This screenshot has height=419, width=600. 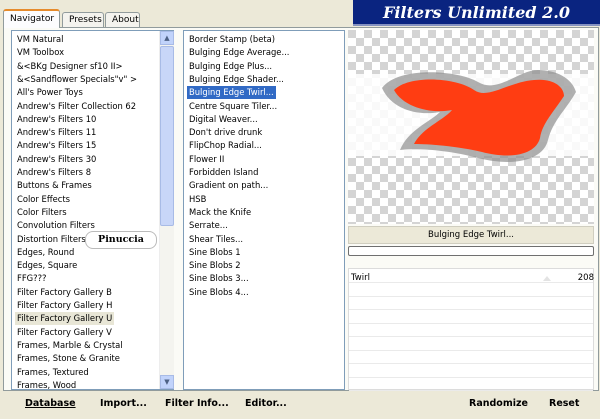 I want to click on category-item: Buttons & Frames, so click(x=54, y=185).